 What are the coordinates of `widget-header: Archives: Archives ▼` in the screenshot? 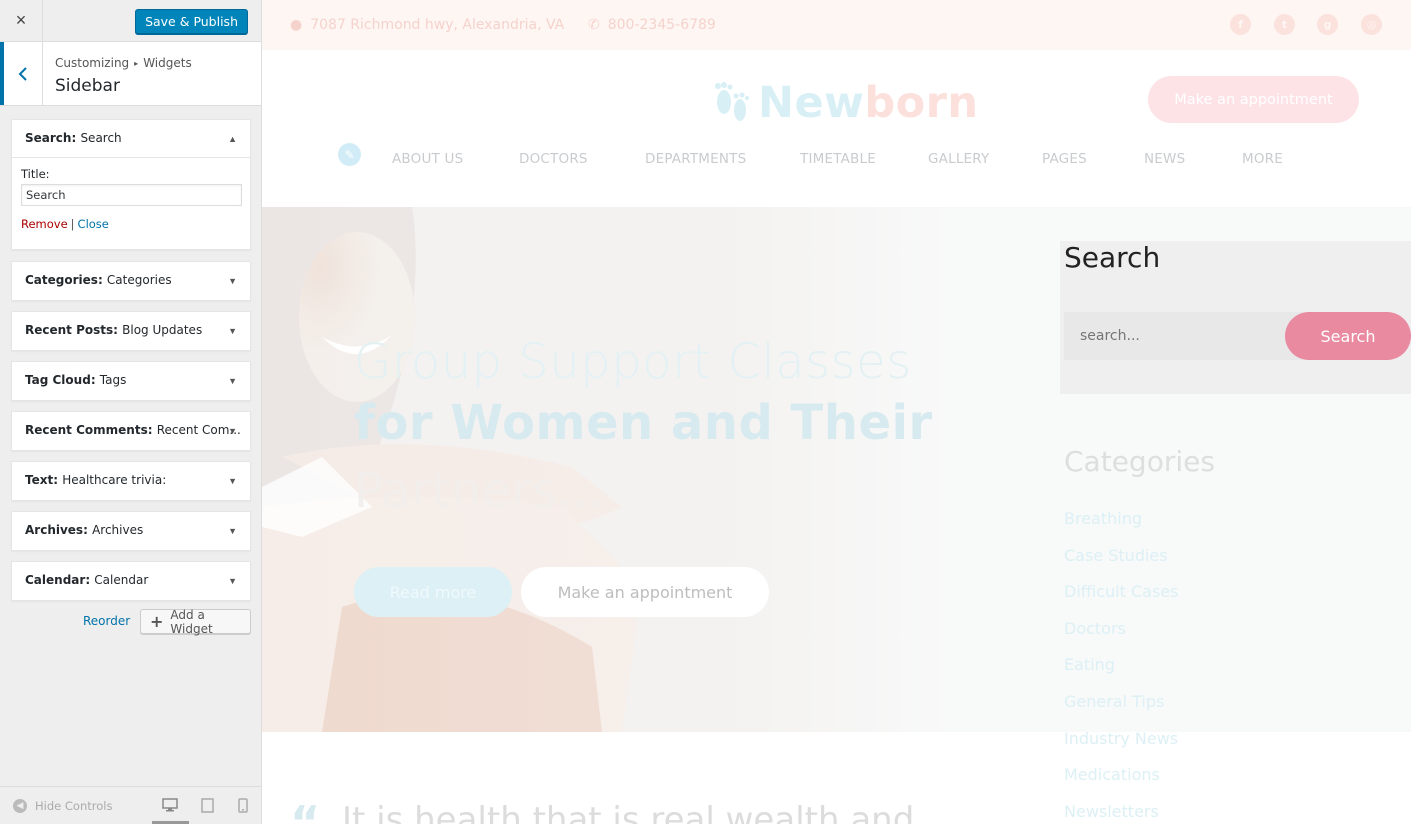 It's located at (131, 531).